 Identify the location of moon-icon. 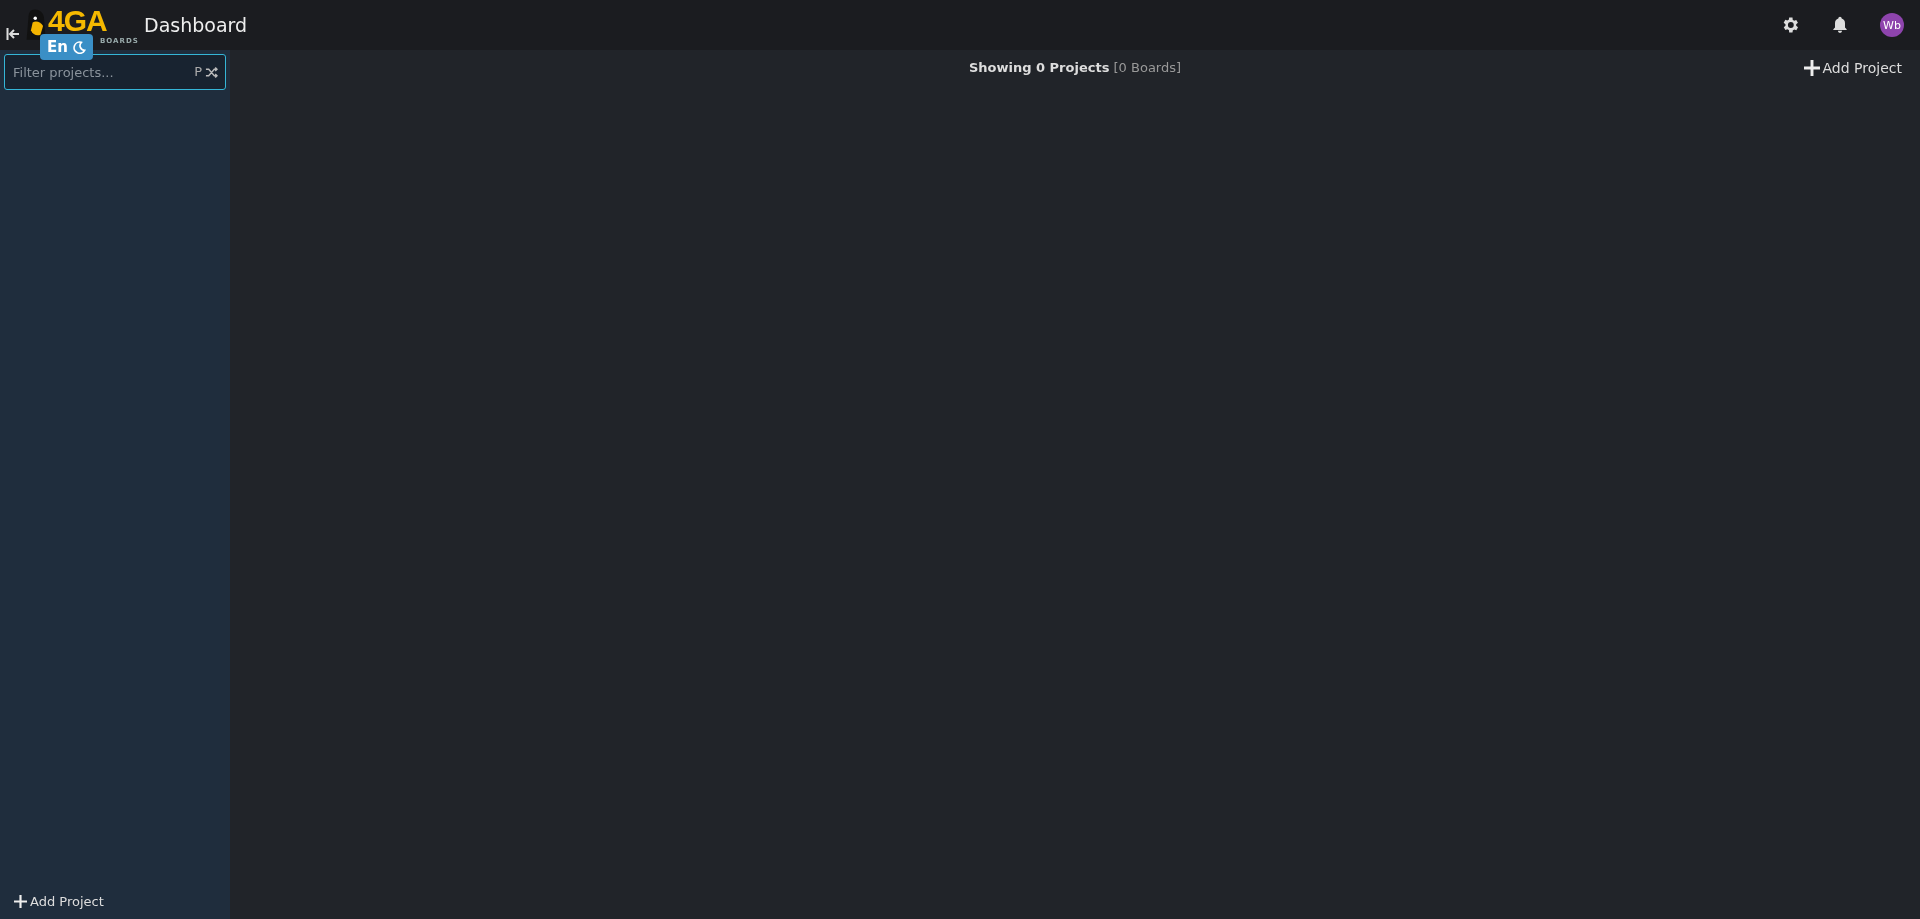
(79, 47).